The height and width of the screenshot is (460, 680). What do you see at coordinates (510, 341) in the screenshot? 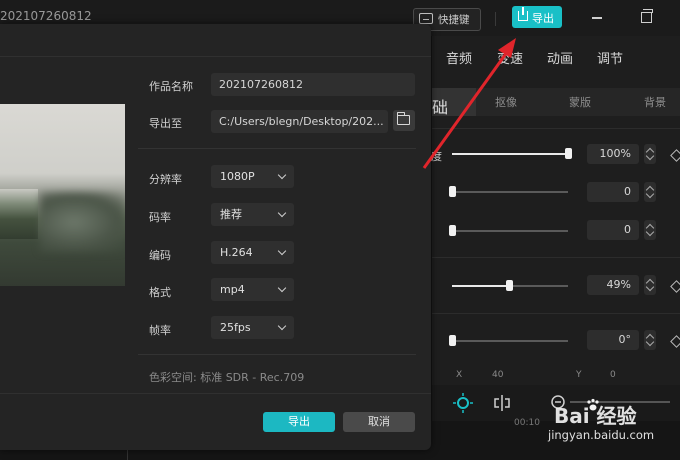
I see `rotation-slider-track` at bounding box center [510, 341].